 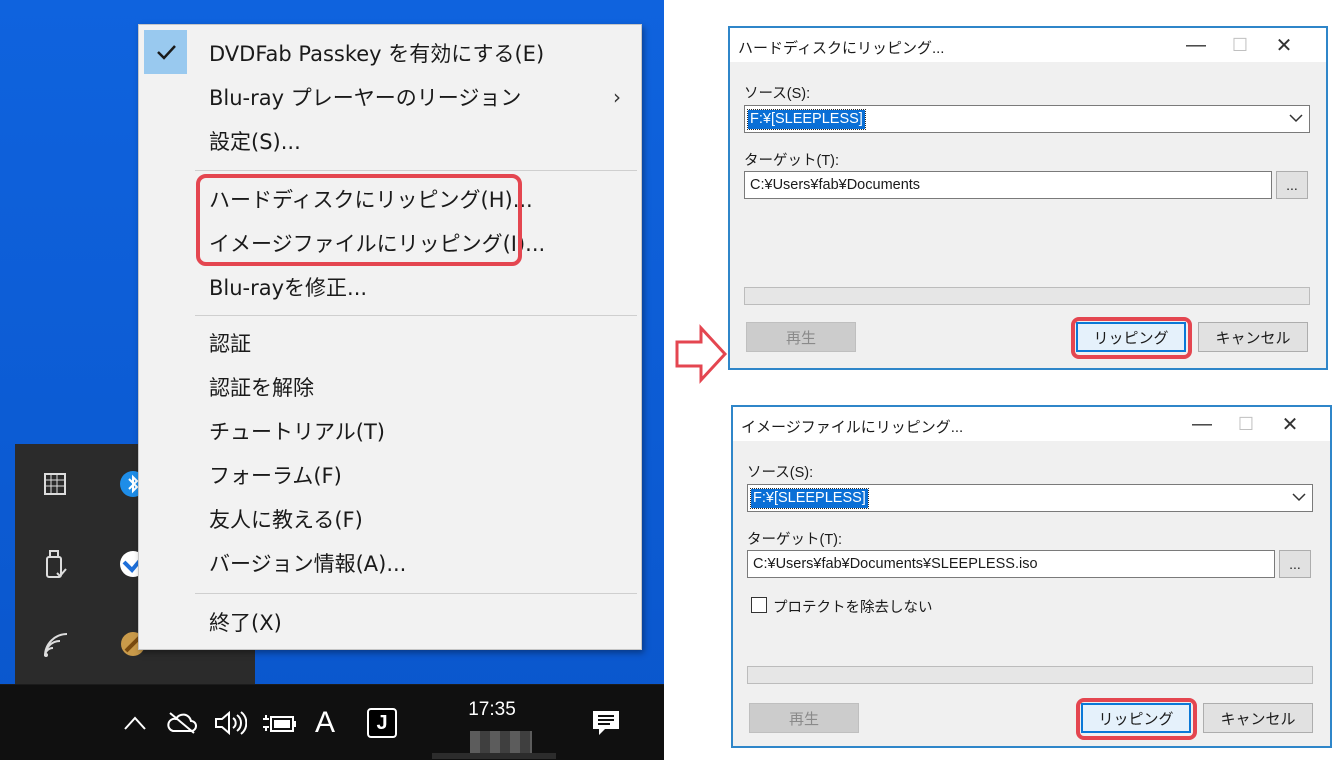 I want to click on notification-icon, so click(x=606, y=723).